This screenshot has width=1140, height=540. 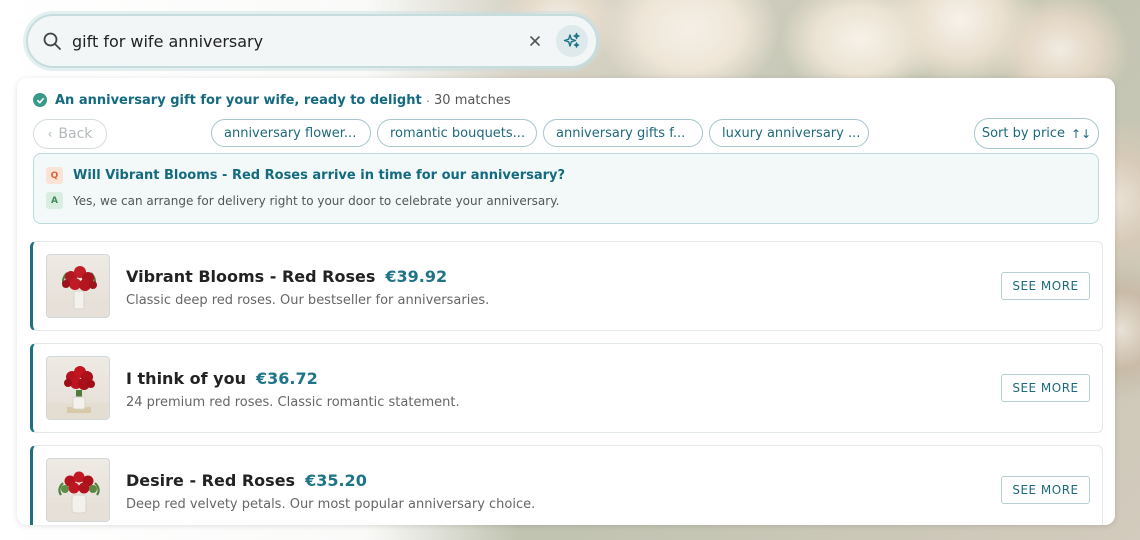 What do you see at coordinates (472, 100) in the screenshot?
I see `results-count: 30 matches` at bounding box center [472, 100].